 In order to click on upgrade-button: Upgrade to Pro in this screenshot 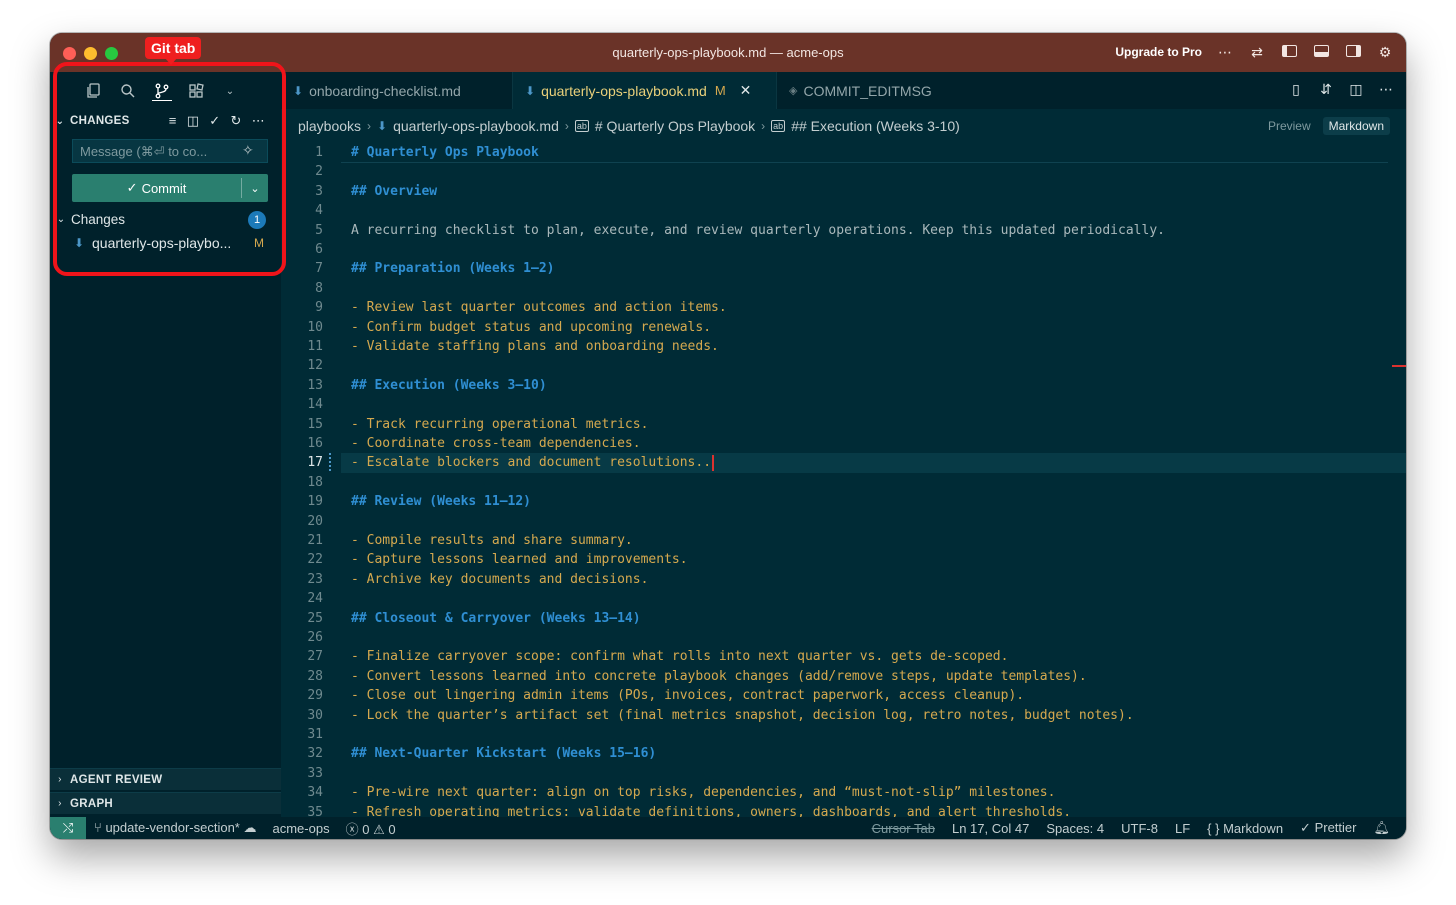, I will do `click(1158, 52)`.